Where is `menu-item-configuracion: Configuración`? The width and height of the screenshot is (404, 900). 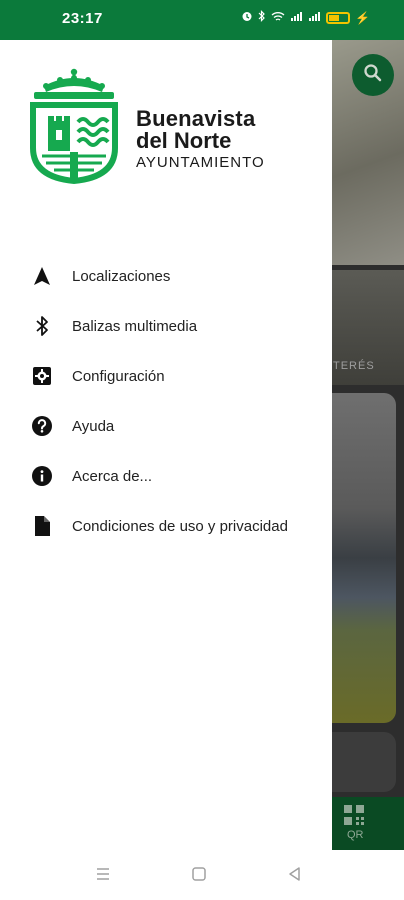
menu-item-configuracion: Configuración is located at coordinates (166, 376).